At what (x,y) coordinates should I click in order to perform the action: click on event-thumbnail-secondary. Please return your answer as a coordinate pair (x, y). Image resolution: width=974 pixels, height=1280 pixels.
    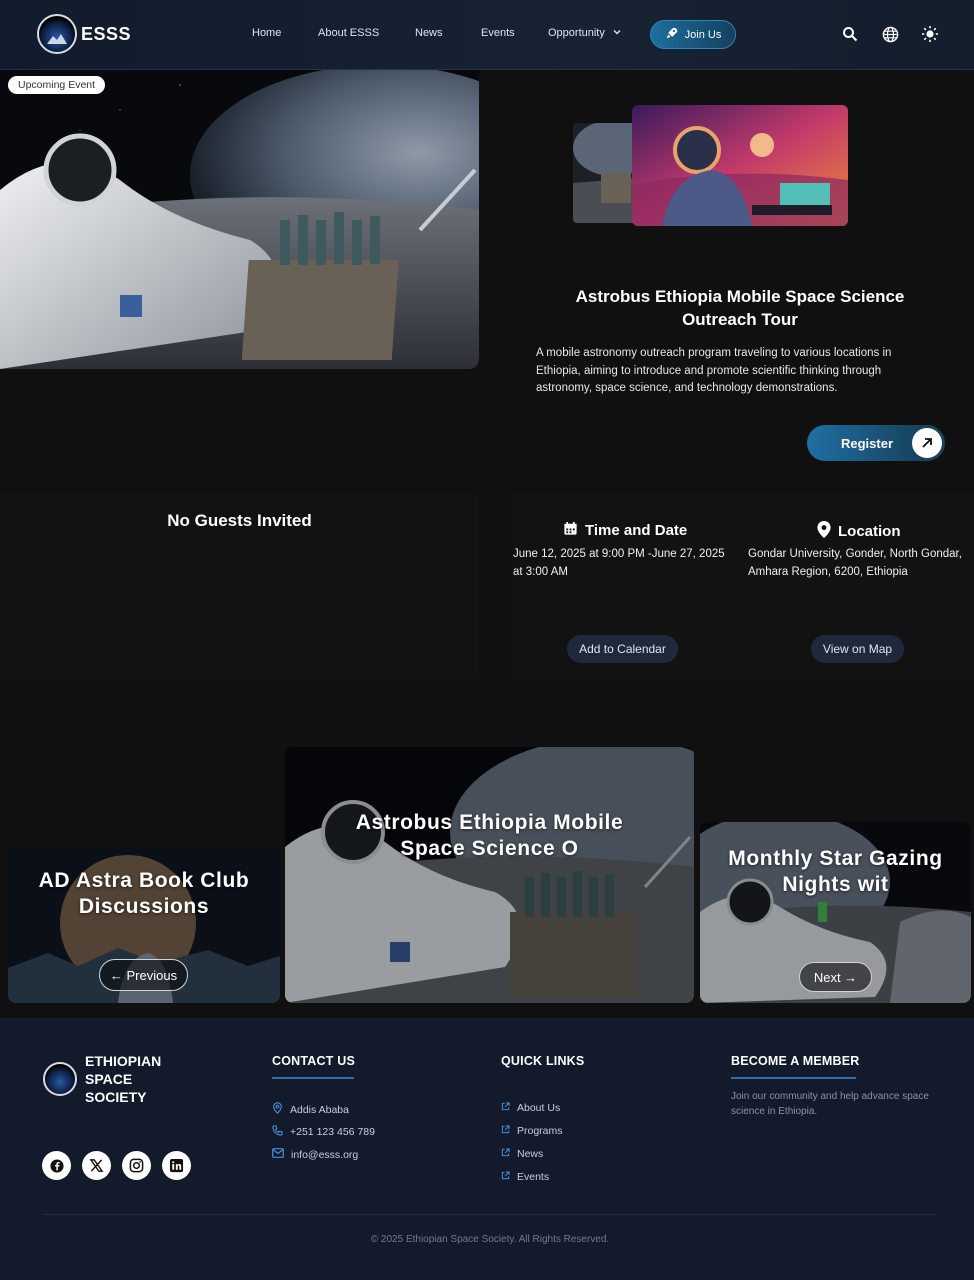
    Looking at the image, I should click on (605, 173).